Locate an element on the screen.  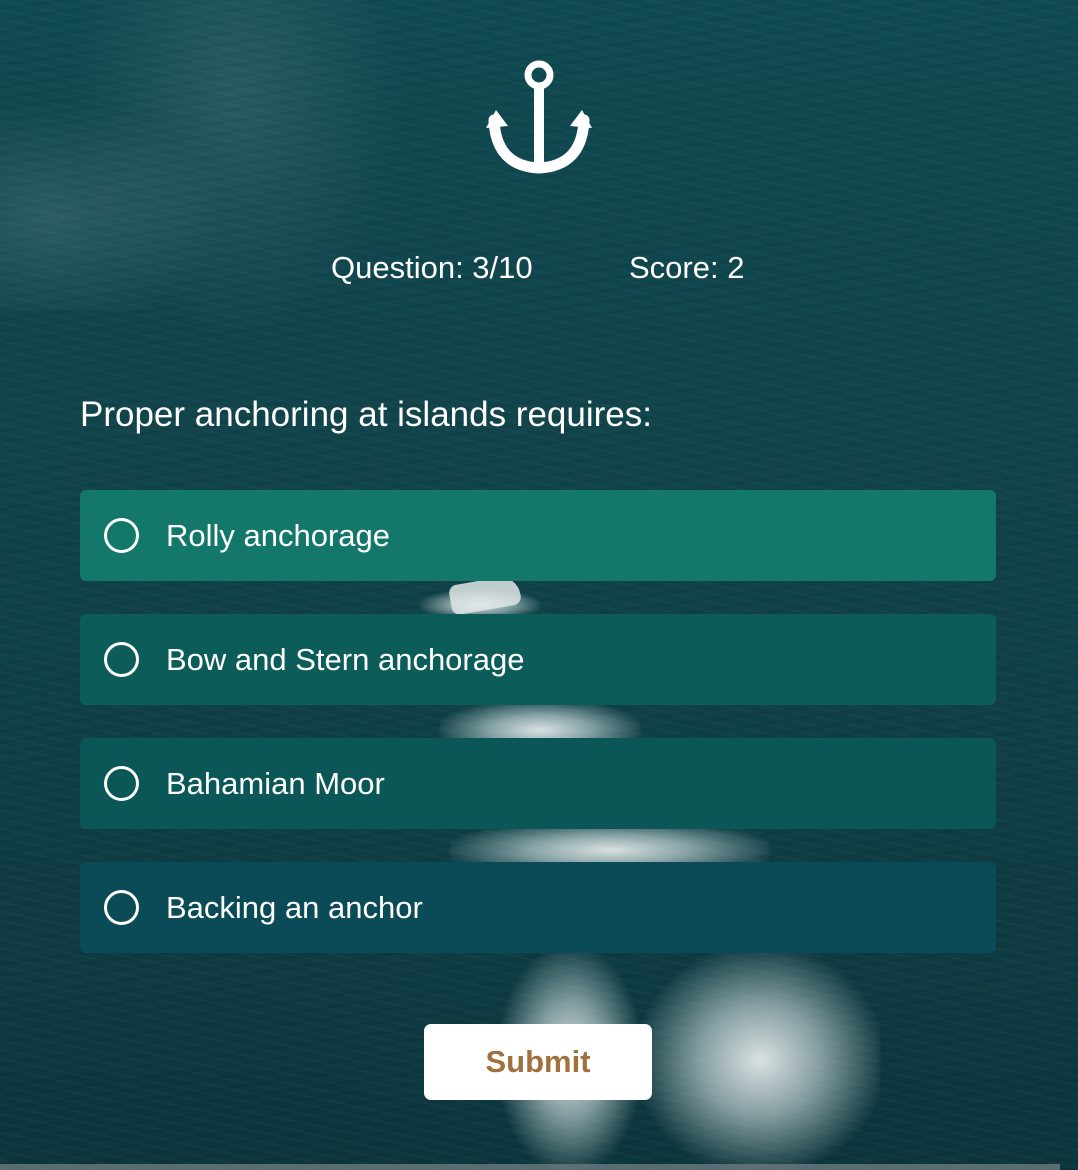
answer-option-label: Rolly anchorage is located at coordinates (278, 535).